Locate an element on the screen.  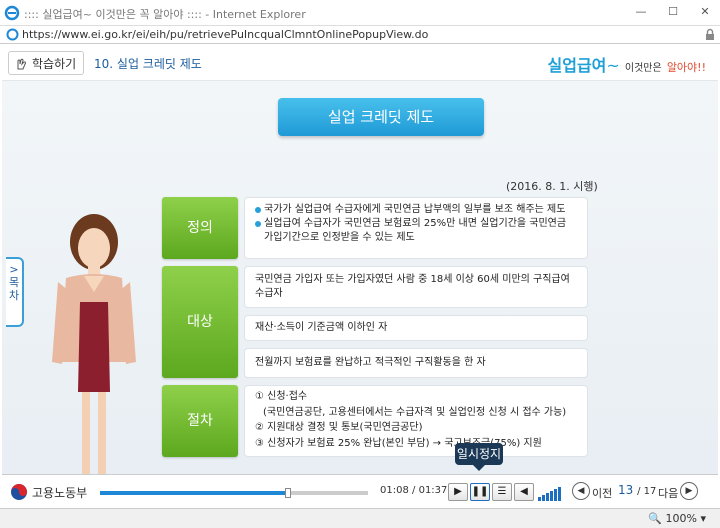
brand-main: 실업급여 is located at coordinates (577, 65).